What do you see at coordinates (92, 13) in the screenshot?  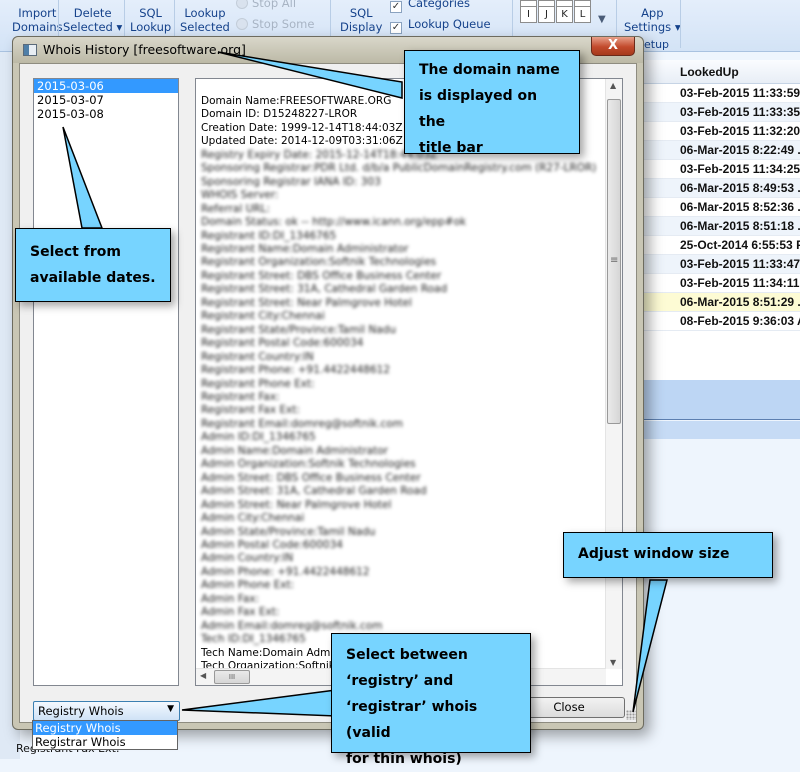 I see `delete-selected-label-1: Delete` at bounding box center [92, 13].